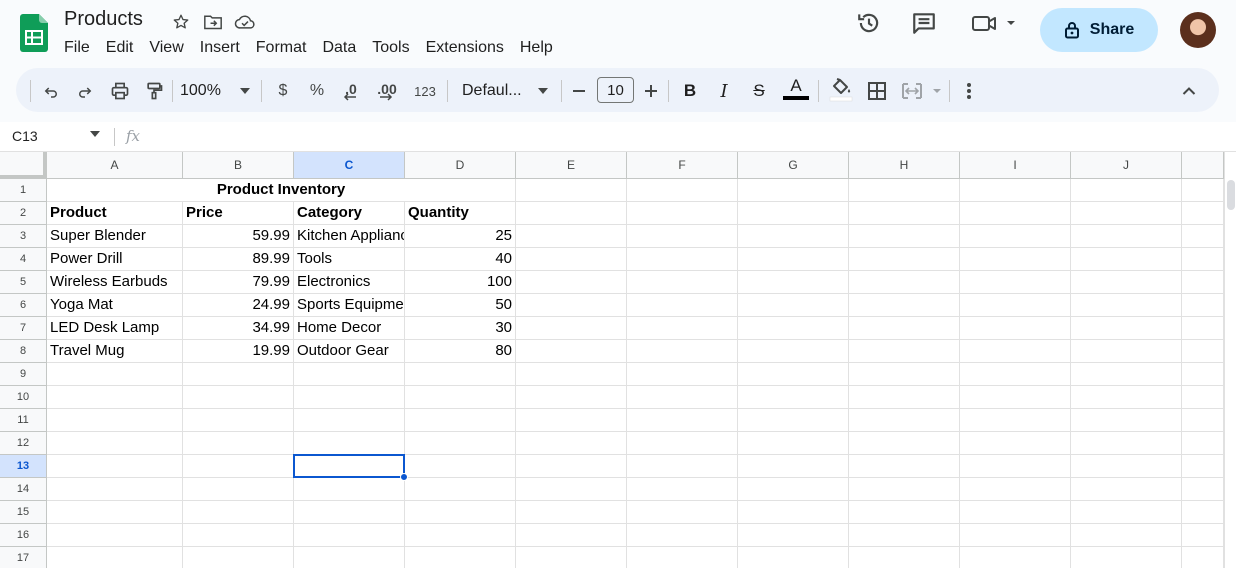 The height and width of the screenshot is (568, 1236). What do you see at coordinates (1189, 91) in the screenshot?
I see `collapse-toolbar-icon` at bounding box center [1189, 91].